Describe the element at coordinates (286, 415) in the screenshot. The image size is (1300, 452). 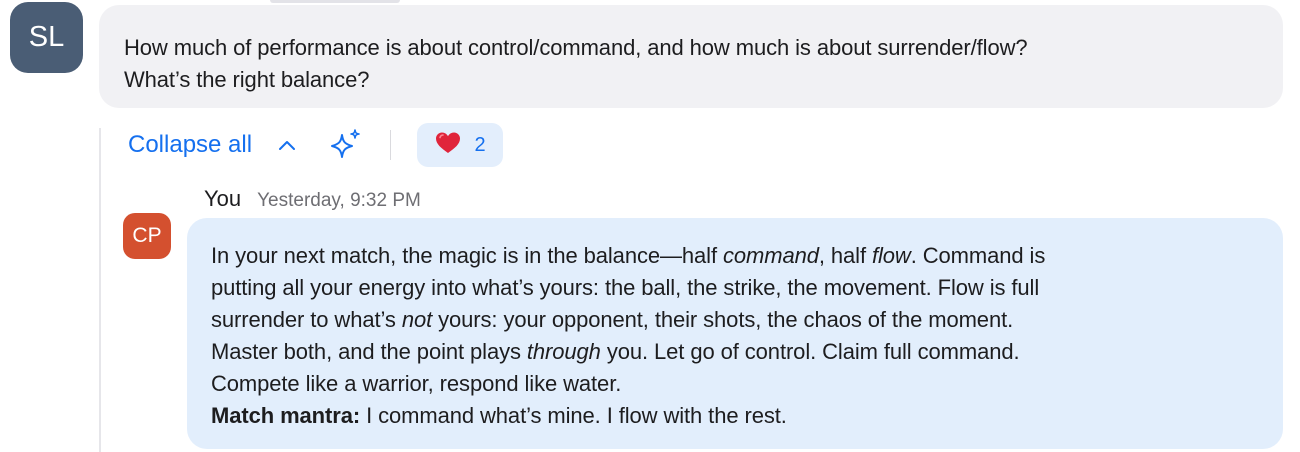
I see `mantra-label: Match mantra:` at that location.